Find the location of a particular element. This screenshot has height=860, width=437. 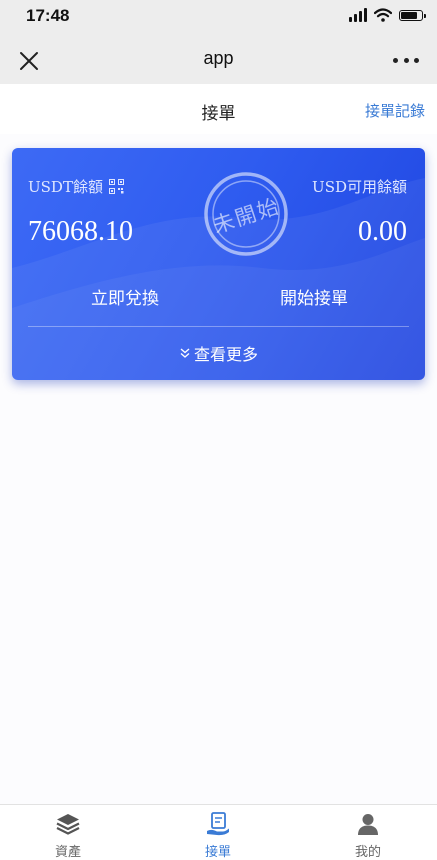

user-icon is located at coordinates (368, 824).